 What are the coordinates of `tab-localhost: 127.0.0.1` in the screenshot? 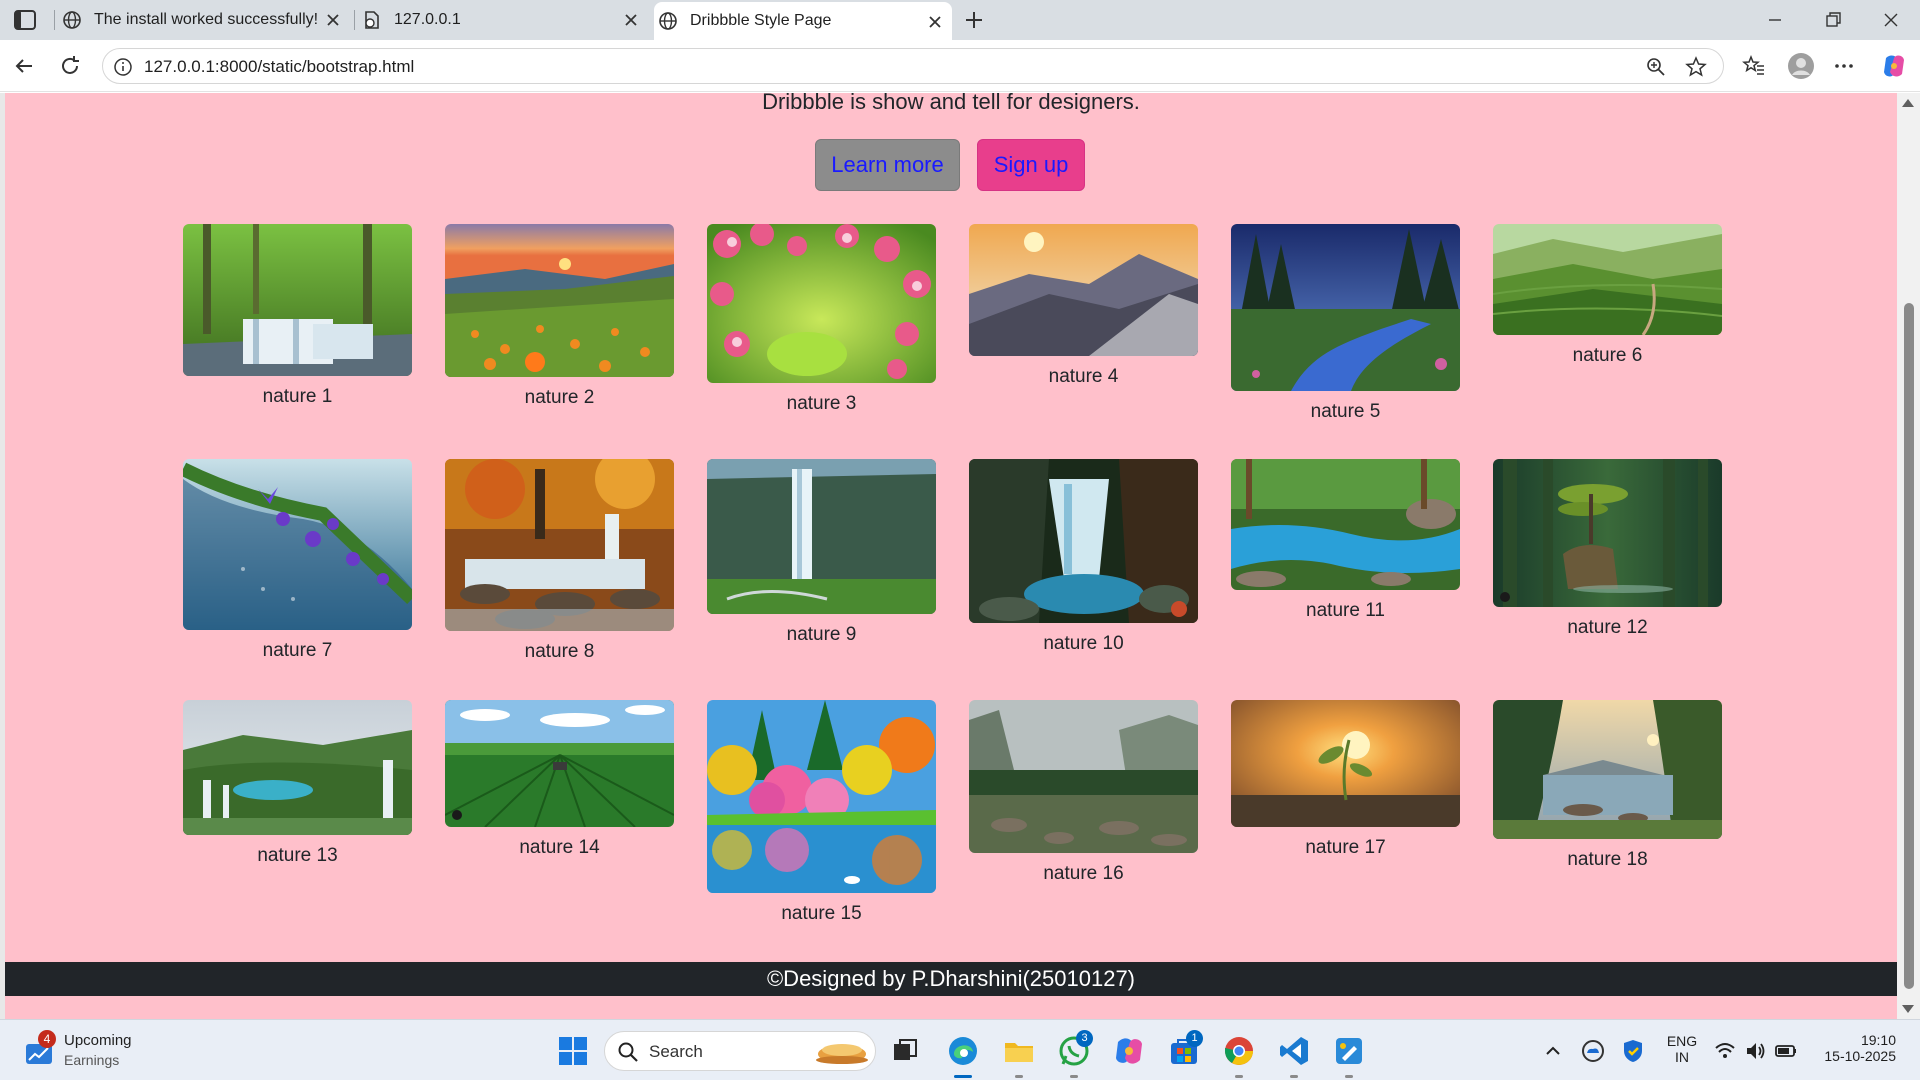 It's located at (505, 20).